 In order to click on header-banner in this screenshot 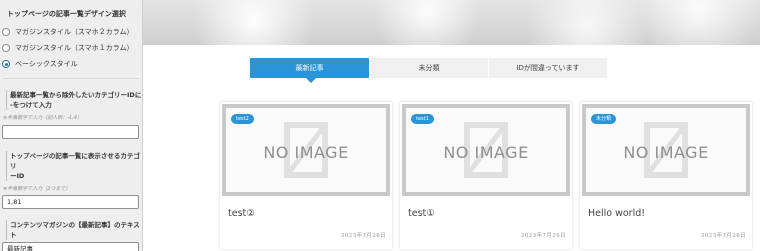, I will do `click(451, 22)`.